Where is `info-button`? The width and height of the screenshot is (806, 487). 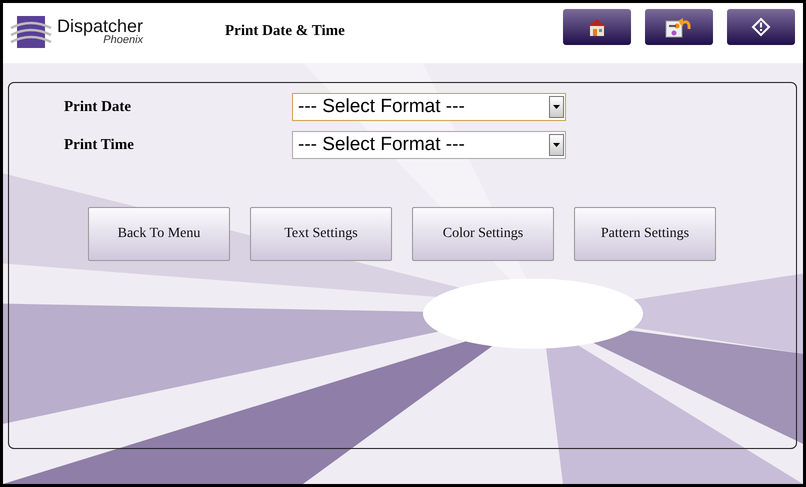
info-button is located at coordinates (761, 26).